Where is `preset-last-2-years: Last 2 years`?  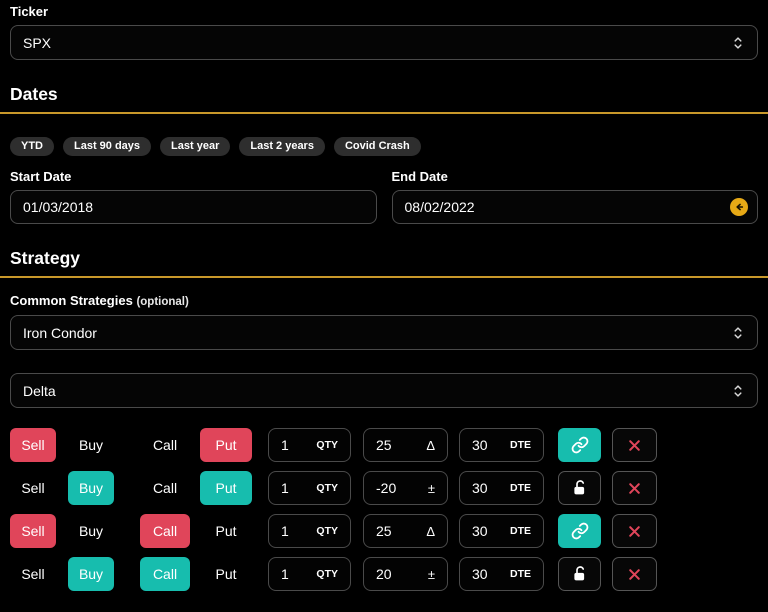 preset-last-2-years: Last 2 years is located at coordinates (282, 146).